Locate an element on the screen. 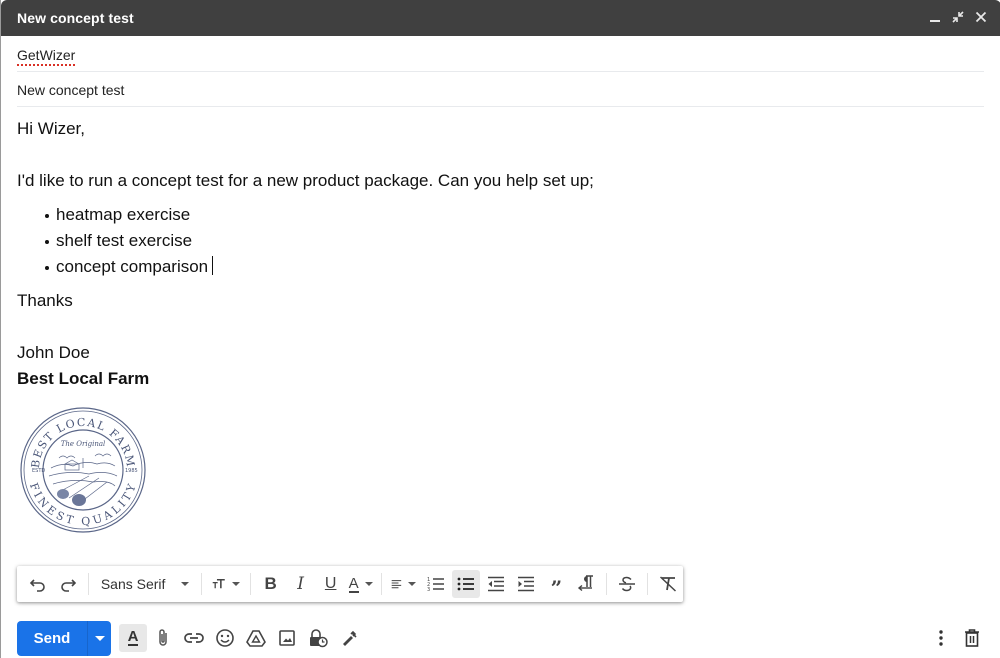 The image size is (1000, 658). pilcrow-rtl-icon is located at coordinates (586, 583).